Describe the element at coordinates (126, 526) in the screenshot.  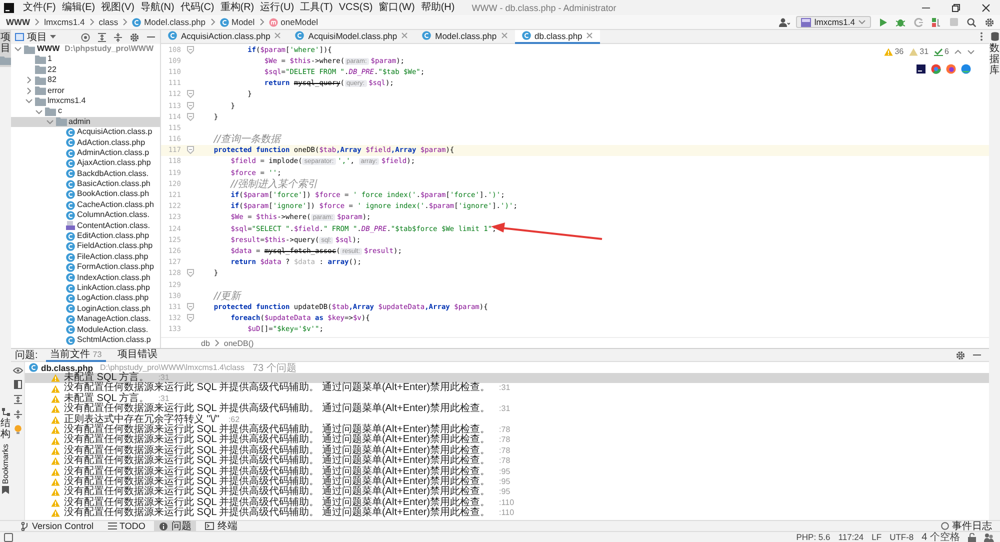
I see `tool-window-button: TODO` at that location.